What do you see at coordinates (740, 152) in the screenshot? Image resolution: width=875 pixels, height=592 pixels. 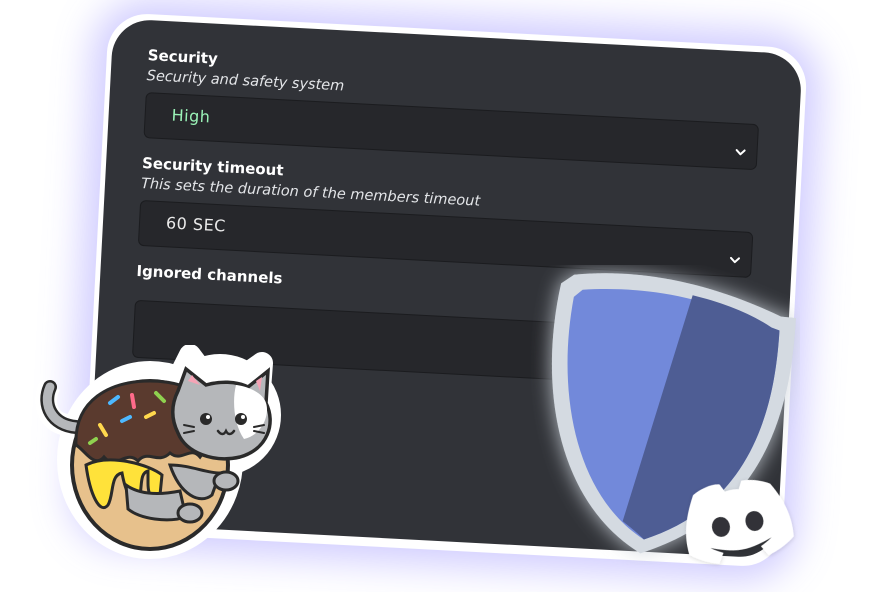 I see `chevron-down-icon` at bounding box center [740, 152].